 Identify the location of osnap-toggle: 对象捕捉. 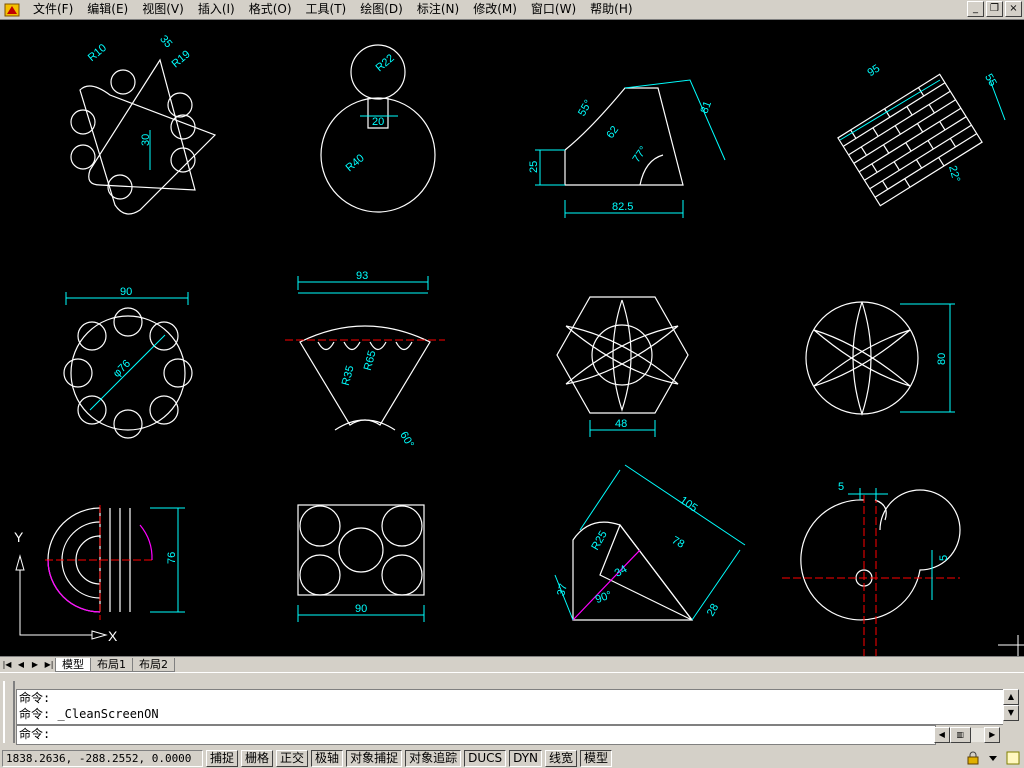
(374, 758).